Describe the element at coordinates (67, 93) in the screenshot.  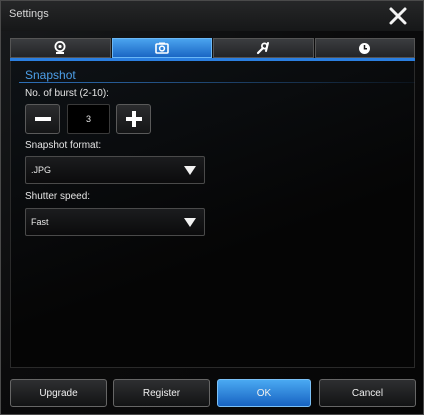
I see `burst-label: No. of burst (2-10):` at that location.